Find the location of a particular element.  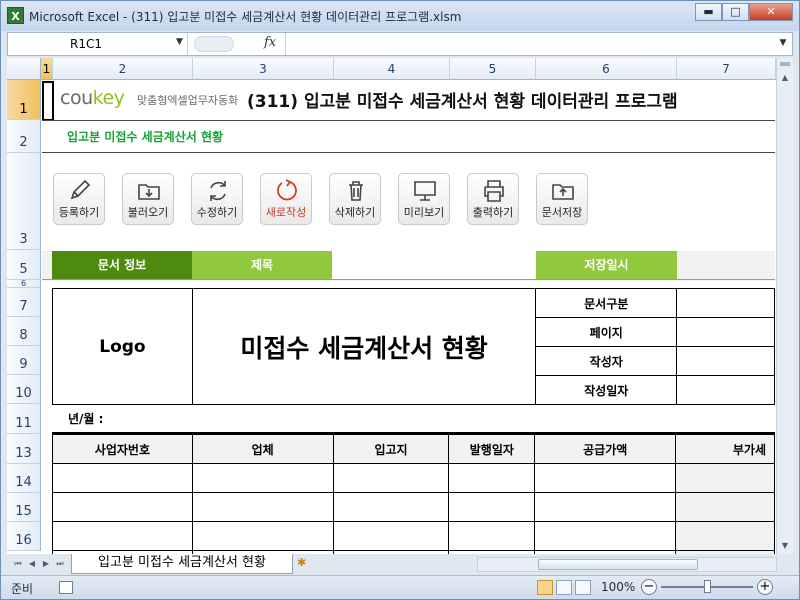

row-header: 8 is located at coordinates (24, 331).